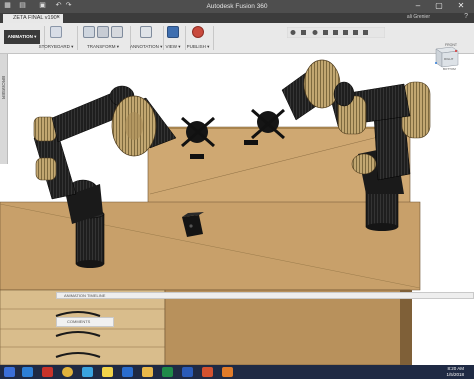 The image size is (474, 379). I want to click on comments-bar: COMMENTS, so click(85, 322).